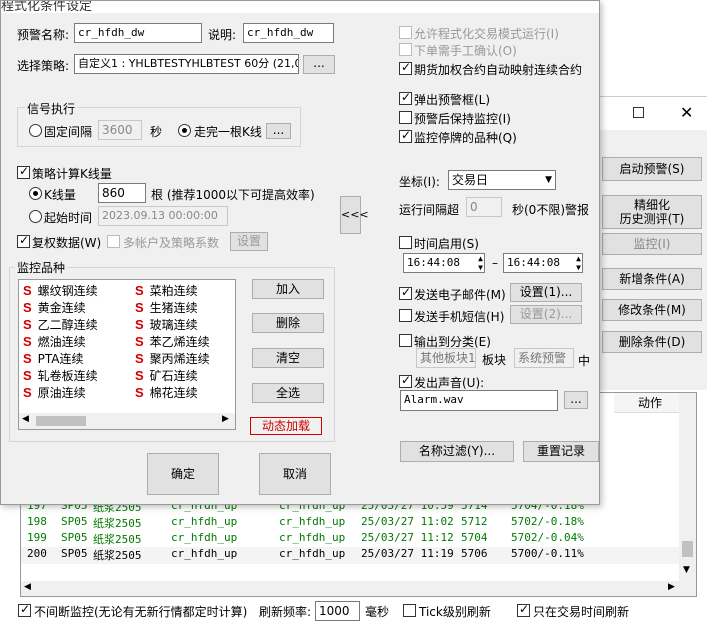 Image resolution: width=707 pixels, height=629 pixels. Describe the element at coordinates (60, 324) in the screenshot. I see `list-item: S 乙二醇连续` at that location.